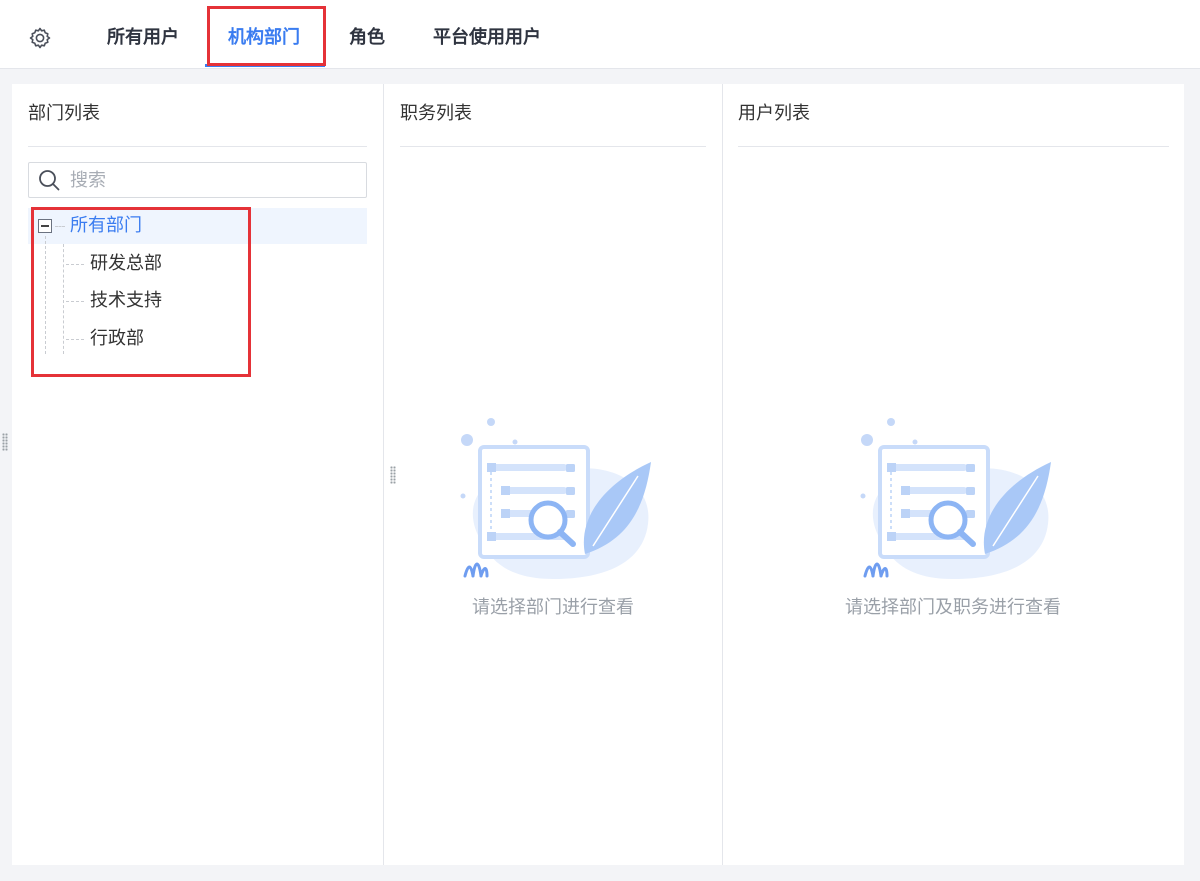  Describe the element at coordinates (49, 180) in the screenshot. I see `search-icon` at that location.